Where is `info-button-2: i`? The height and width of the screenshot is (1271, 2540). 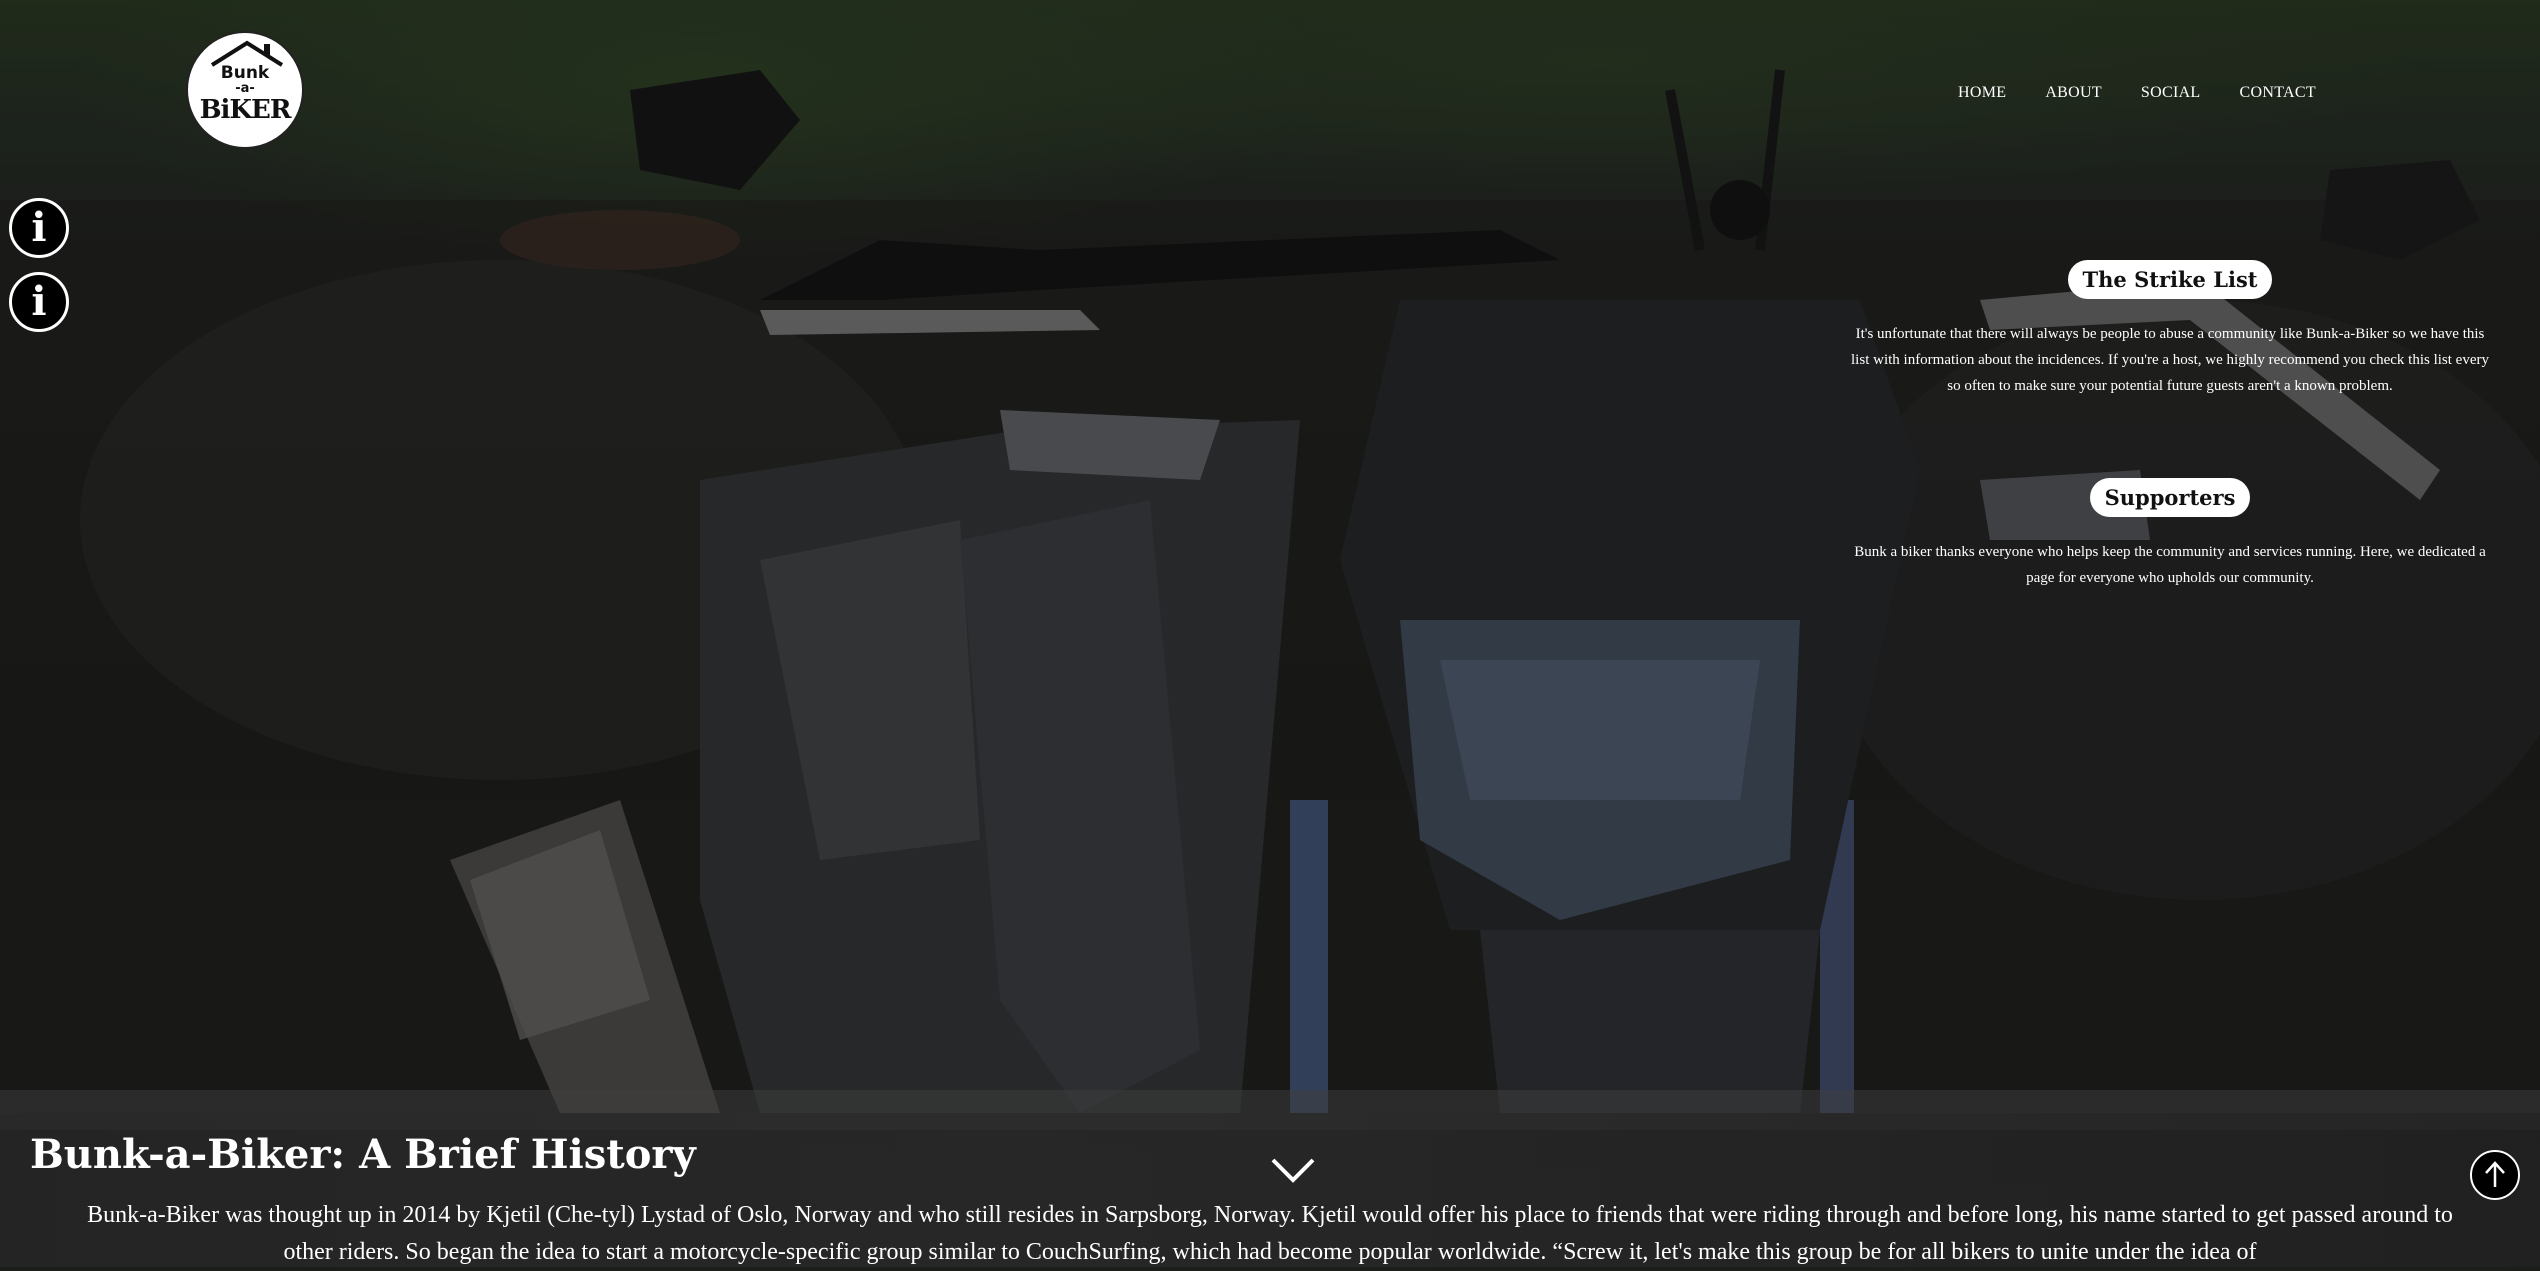
info-button-2: i is located at coordinates (39, 302).